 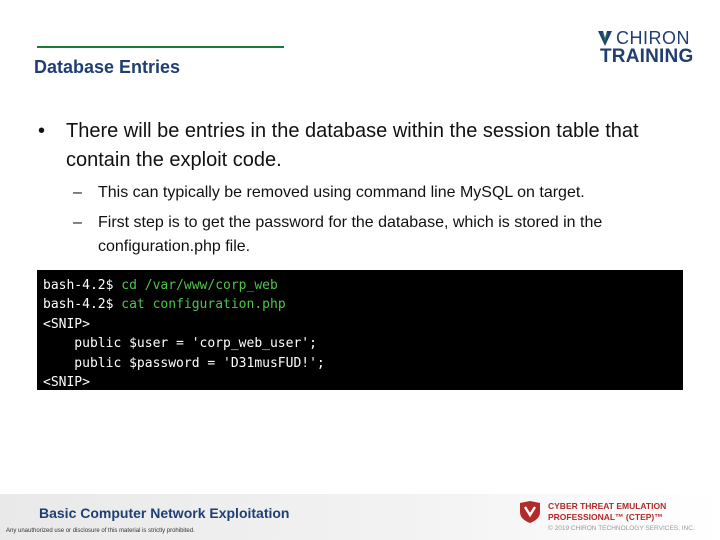 What do you see at coordinates (160, 47) in the screenshot?
I see `title-underline` at bounding box center [160, 47].